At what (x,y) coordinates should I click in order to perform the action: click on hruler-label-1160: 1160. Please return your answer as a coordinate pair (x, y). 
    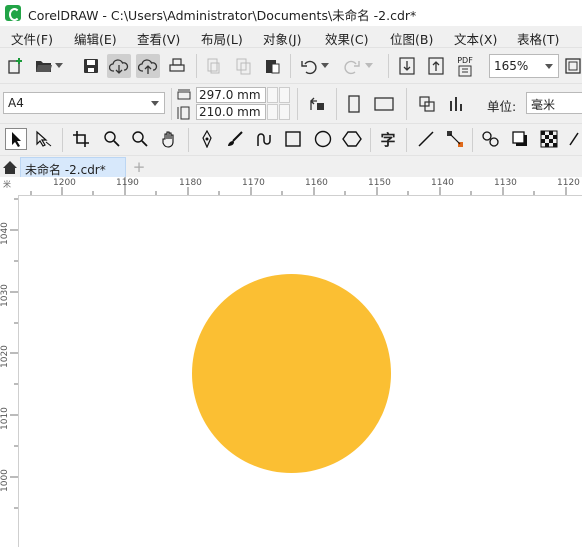
    Looking at the image, I should click on (316, 183).